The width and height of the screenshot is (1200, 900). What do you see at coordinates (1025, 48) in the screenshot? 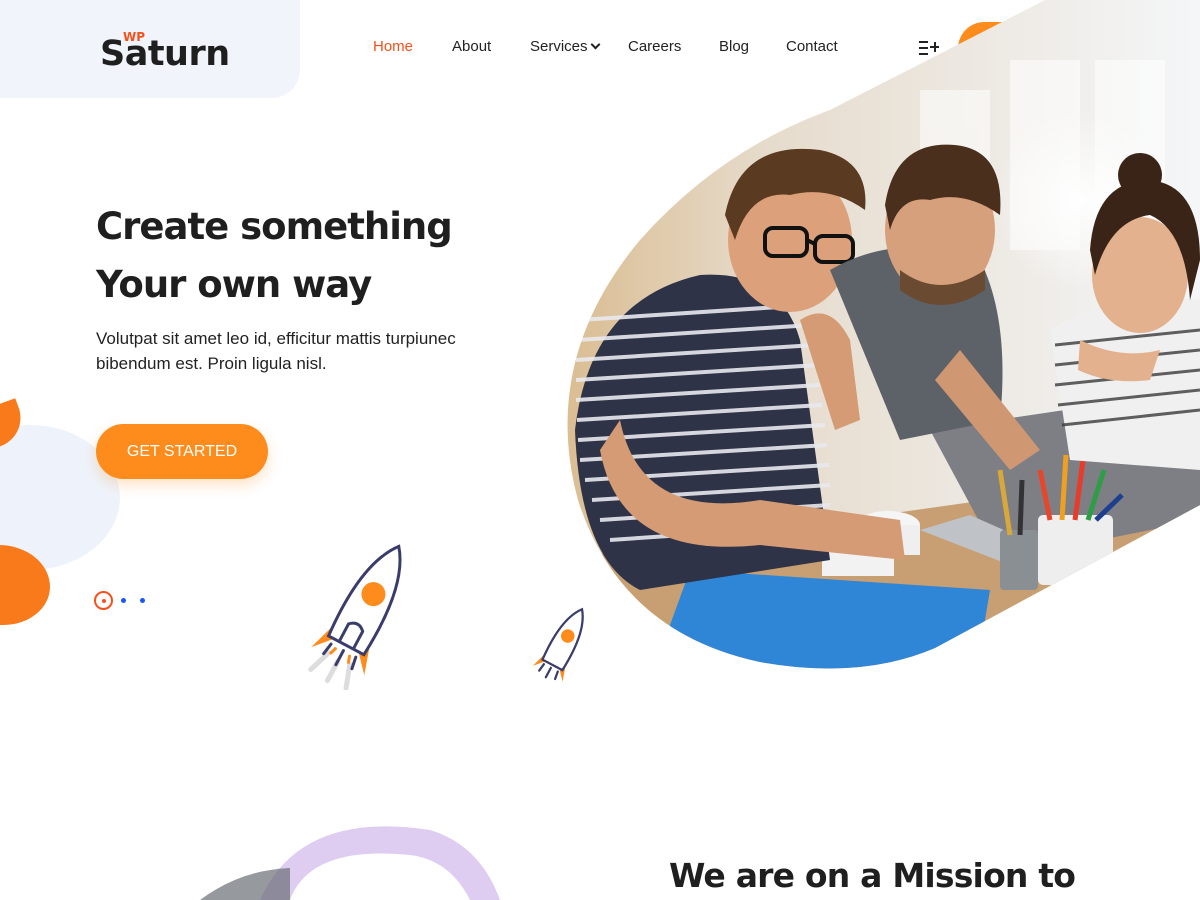
I see `instagram-icon` at bounding box center [1025, 48].